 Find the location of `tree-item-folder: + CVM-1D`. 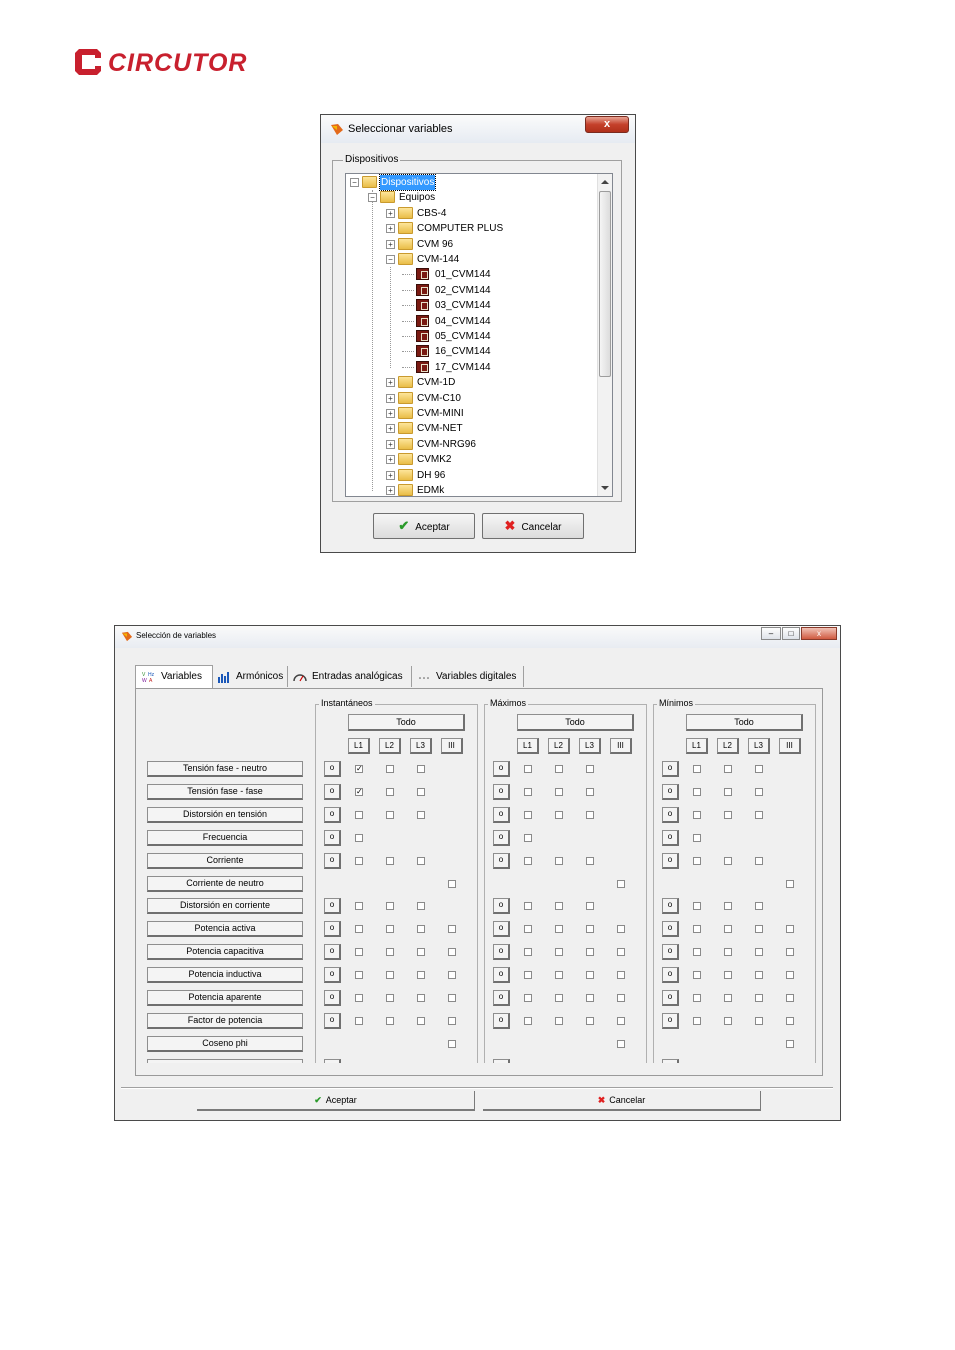

tree-item-folder: + CVM-1D is located at coordinates (496, 382).